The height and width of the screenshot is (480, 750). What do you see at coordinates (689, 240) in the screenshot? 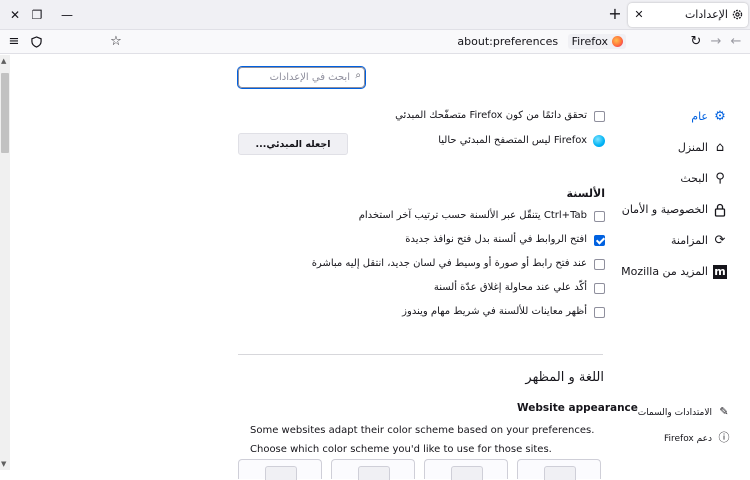
I see `sidebar-item-label: المزامنة` at bounding box center [689, 240].